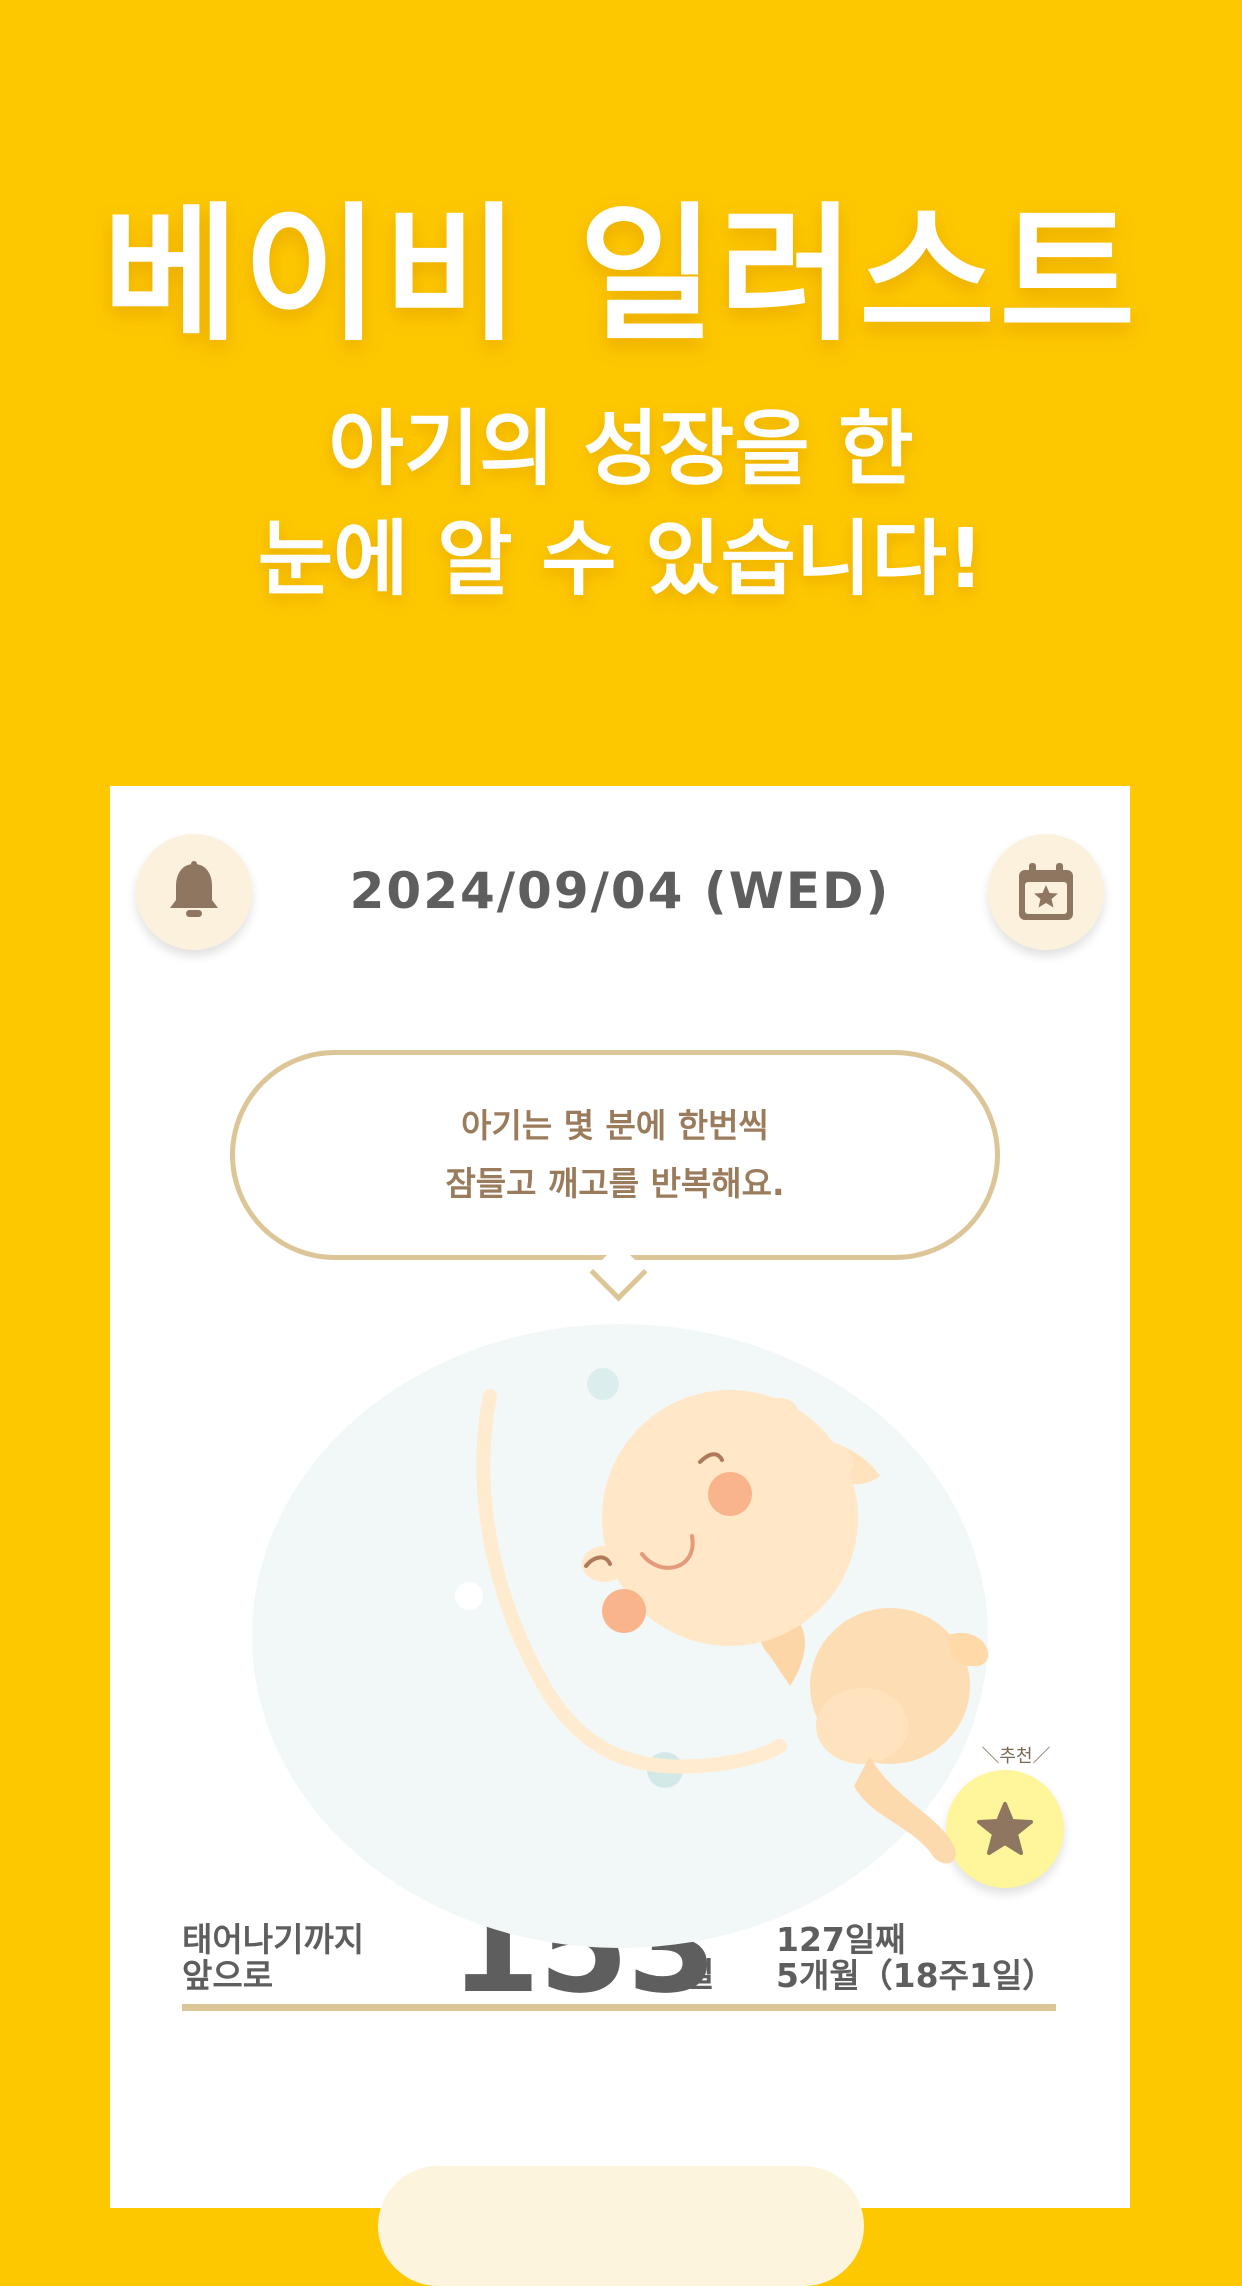 Image resolution: width=1242 pixels, height=2286 pixels. Describe the element at coordinates (615, 1155) in the screenshot. I see `tip-speech-bubble: 아기는 몇 분에 한번씩 잠들고 깨고를 반복해요.` at that location.